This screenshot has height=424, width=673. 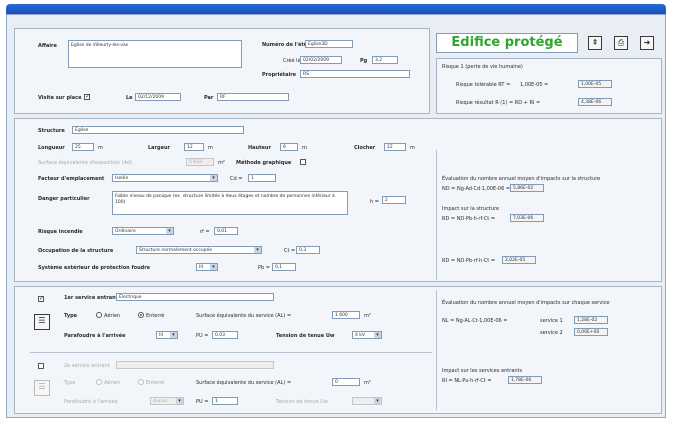 What do you see at coordinates (303, 162) in the screenshot?
I see `methode-checkbox` at bounding box center [303, 162].